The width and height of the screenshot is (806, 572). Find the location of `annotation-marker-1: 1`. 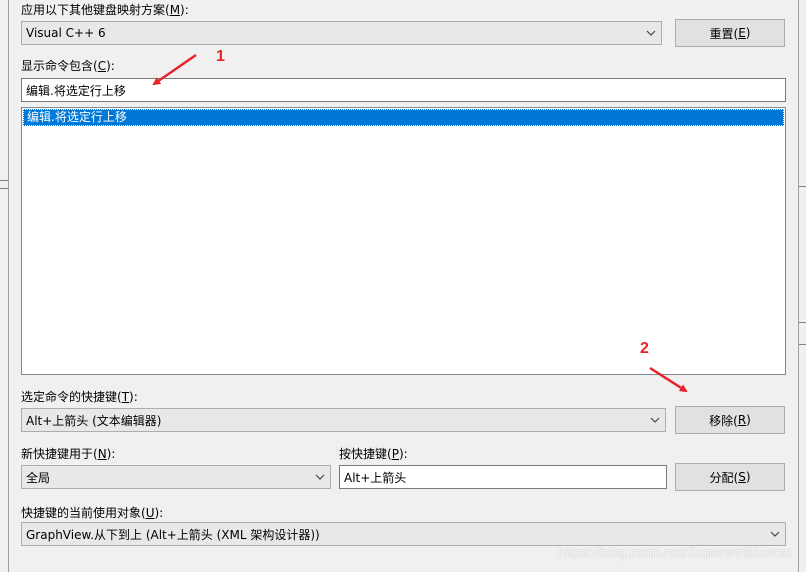

annotation-marker-1: 1 is located at coordinates (220, 56).